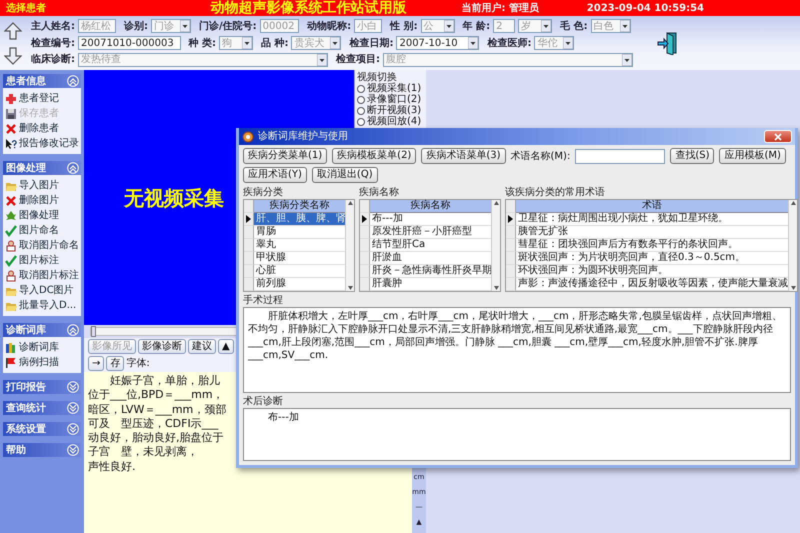 The image size is (800, 533). What do you see at coordinates (500, 8) in the screenshot?
I see `current-user: 当前用户: 管理员` at bounding box center [500, 8].